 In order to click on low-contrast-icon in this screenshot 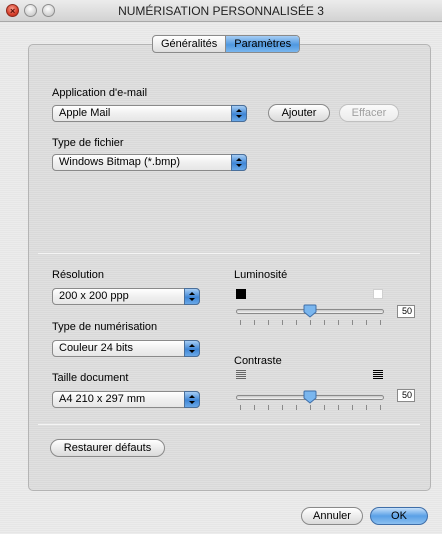, I will do `click(241, 375)`.